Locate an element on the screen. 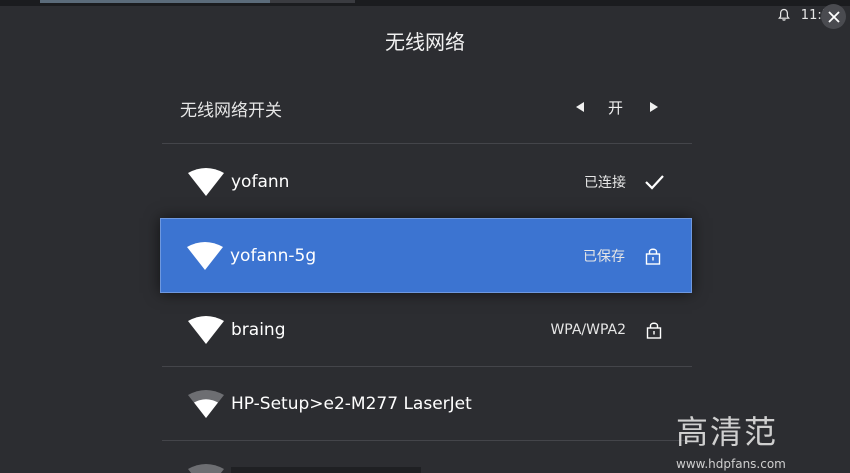  network-state: WPA/WPA2 is located at coordinates (588, 330).